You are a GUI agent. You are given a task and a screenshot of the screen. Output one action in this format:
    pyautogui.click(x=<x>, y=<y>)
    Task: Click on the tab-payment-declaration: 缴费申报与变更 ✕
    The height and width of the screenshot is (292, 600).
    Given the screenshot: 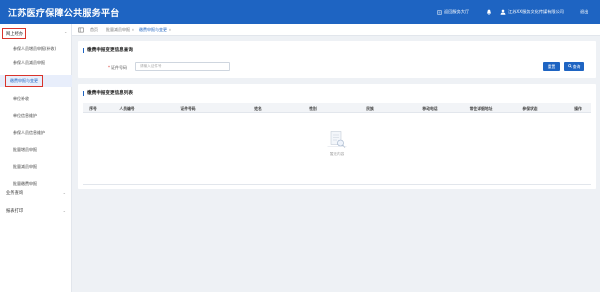 What is the action you would take?
    pyautogui.click(x=155, y=30)
    